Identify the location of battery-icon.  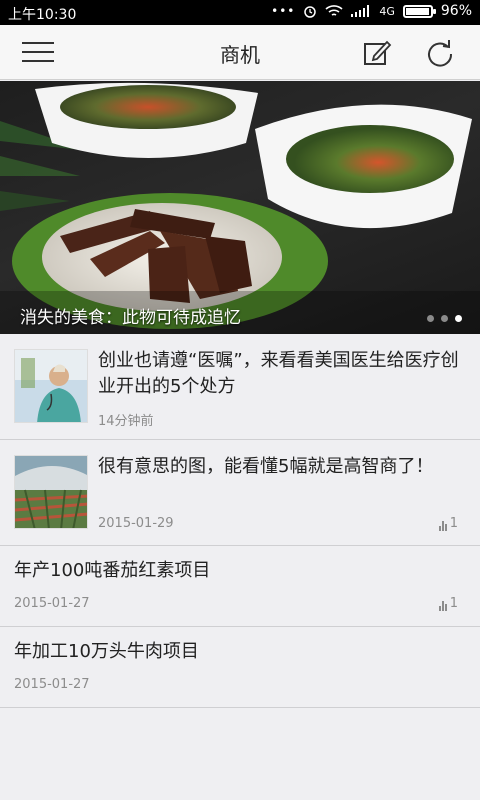
(419, 11).